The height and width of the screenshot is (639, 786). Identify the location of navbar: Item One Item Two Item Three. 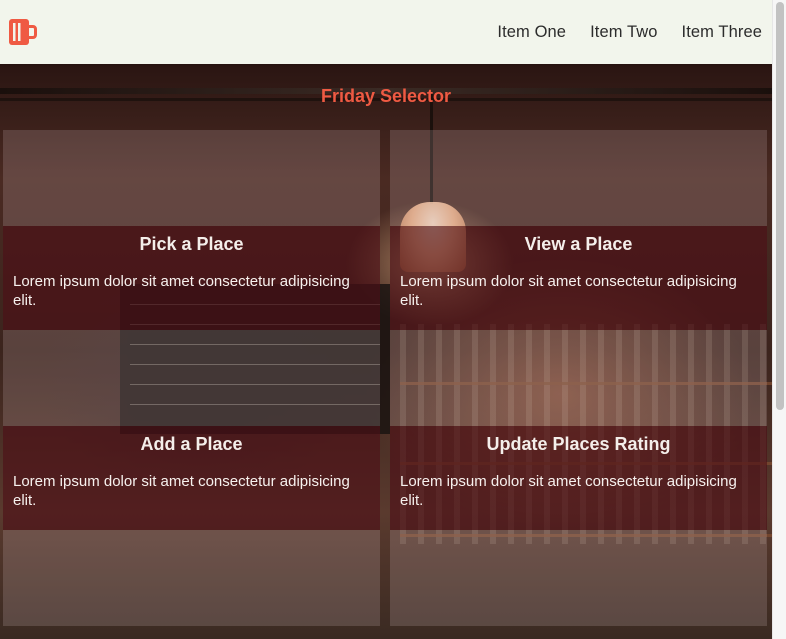
(386, 32).